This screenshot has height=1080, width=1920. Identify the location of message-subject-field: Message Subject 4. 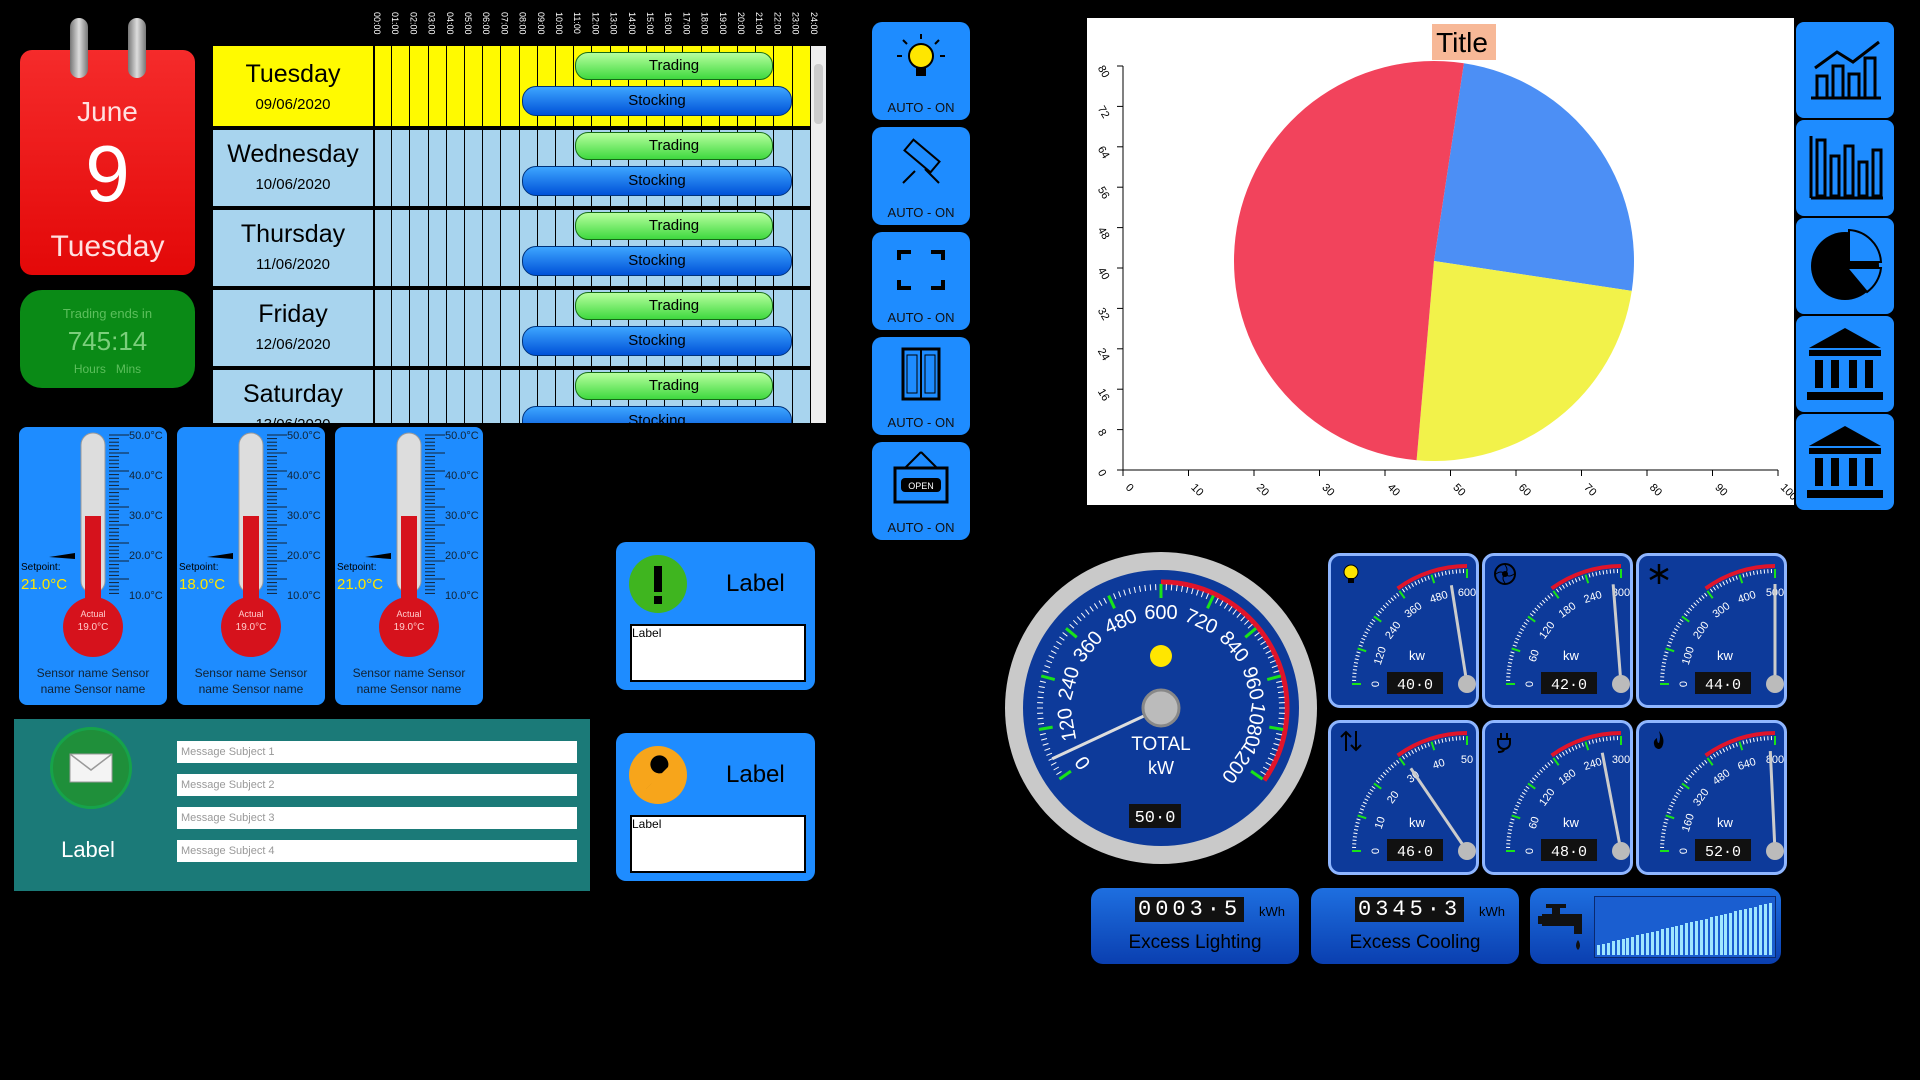
(377, 851).